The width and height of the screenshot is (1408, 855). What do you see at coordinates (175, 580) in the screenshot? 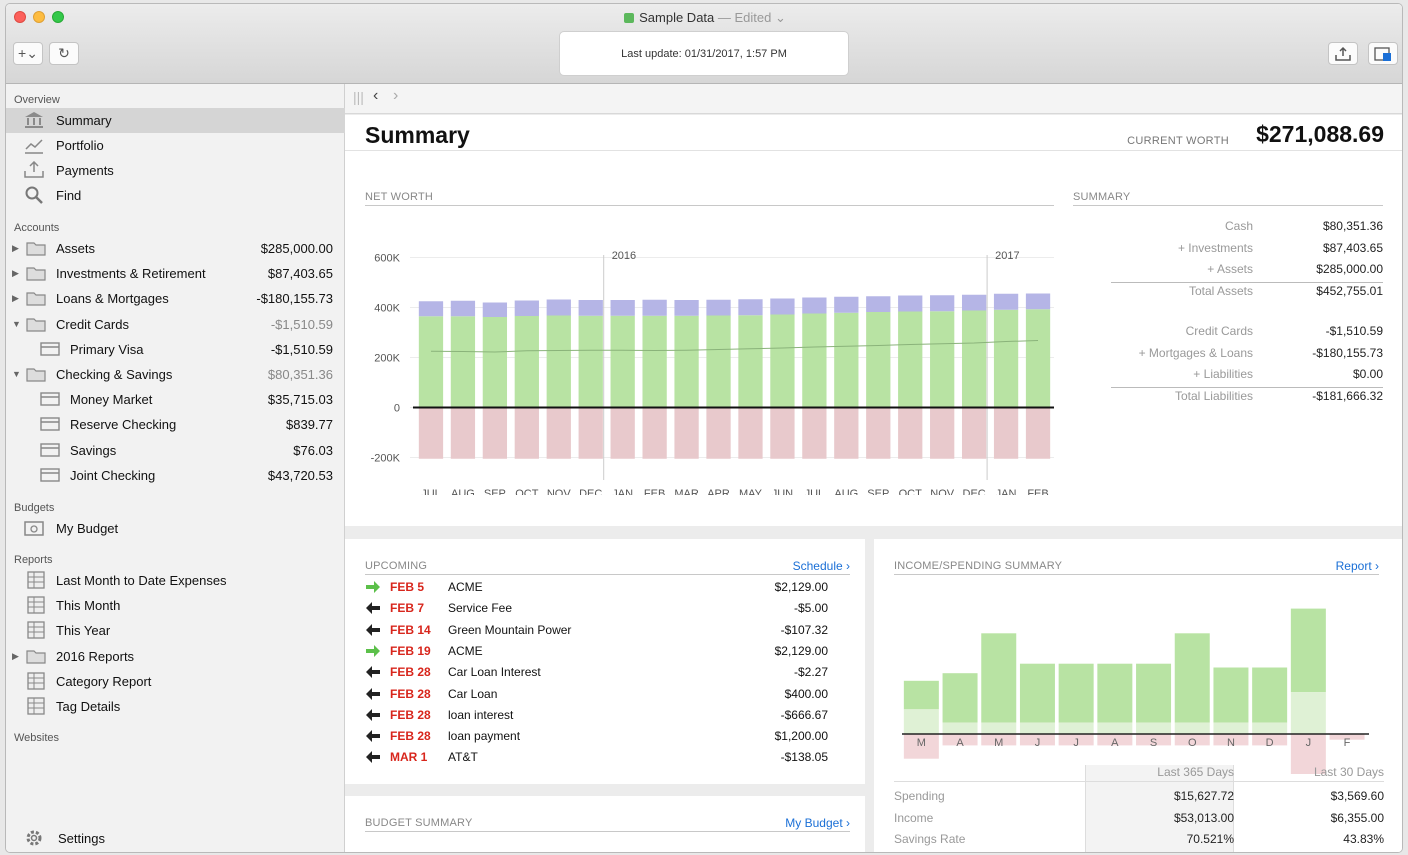
I see `sidebar-item-report: Last Month to Date Expenses` at bounding box center [175, 580].